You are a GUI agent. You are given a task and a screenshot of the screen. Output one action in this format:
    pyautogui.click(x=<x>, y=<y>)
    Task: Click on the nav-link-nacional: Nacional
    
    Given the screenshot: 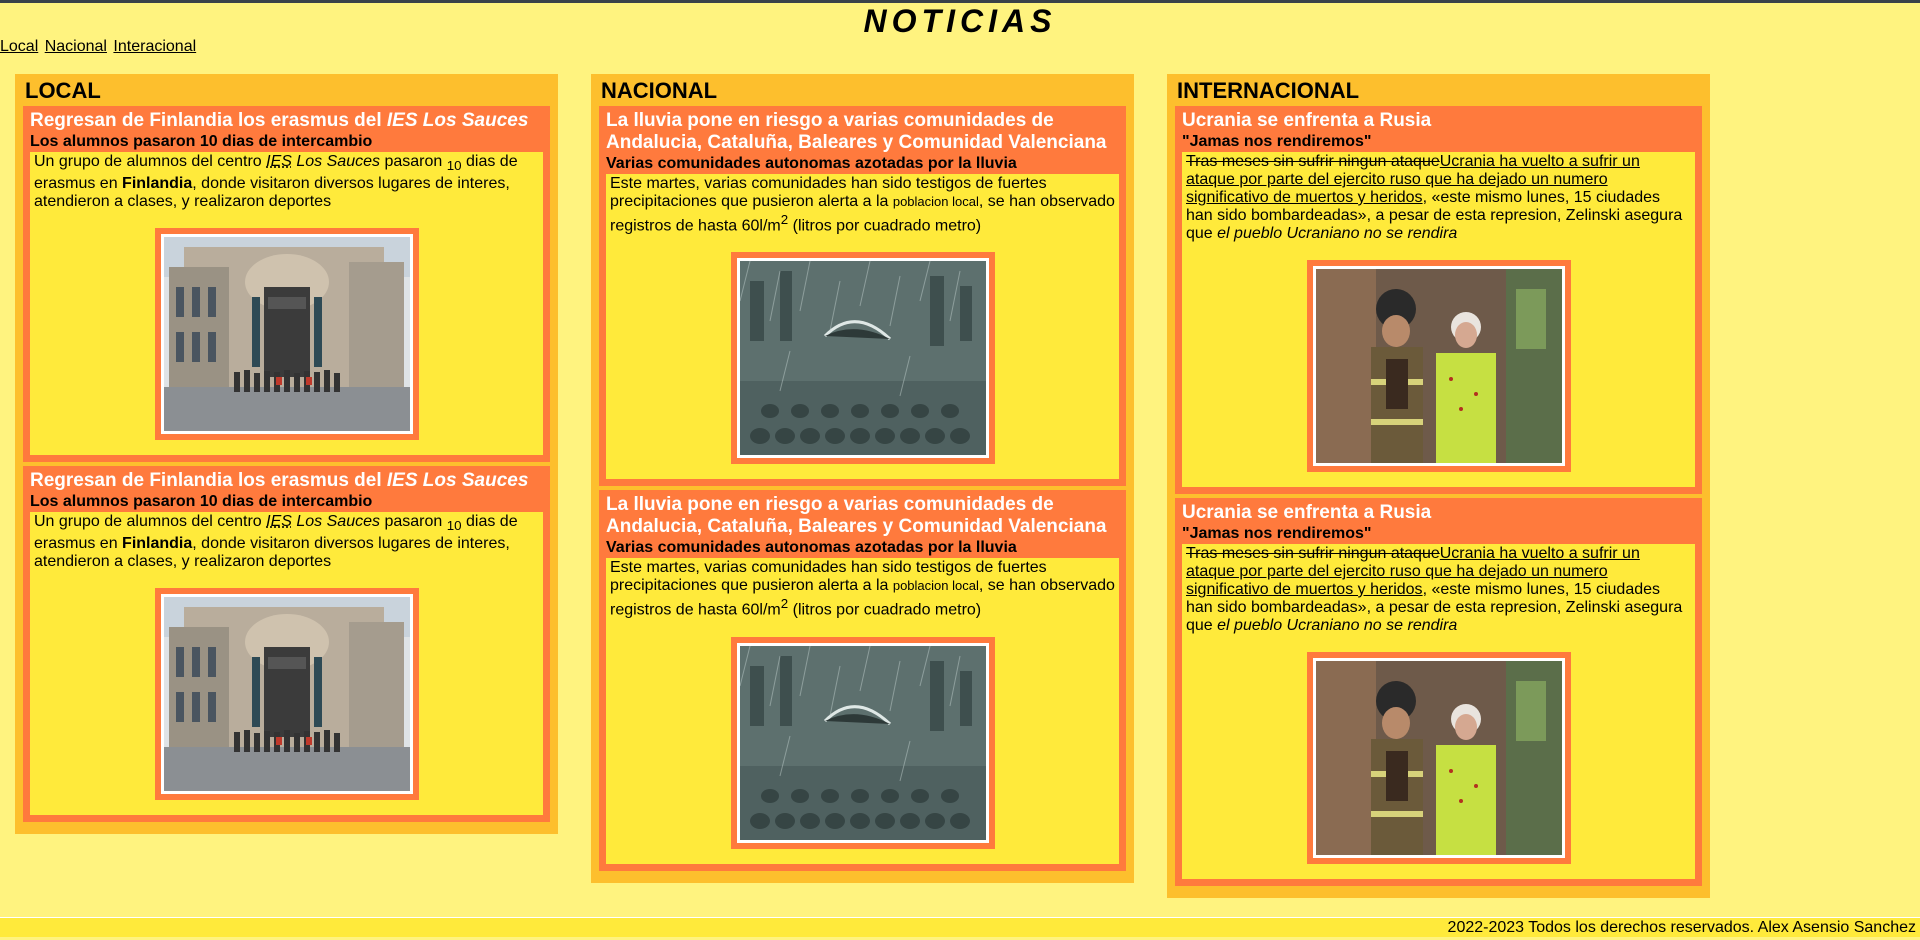 What is the action you would take?
    pyautogui.click(x=76, y=46)
    